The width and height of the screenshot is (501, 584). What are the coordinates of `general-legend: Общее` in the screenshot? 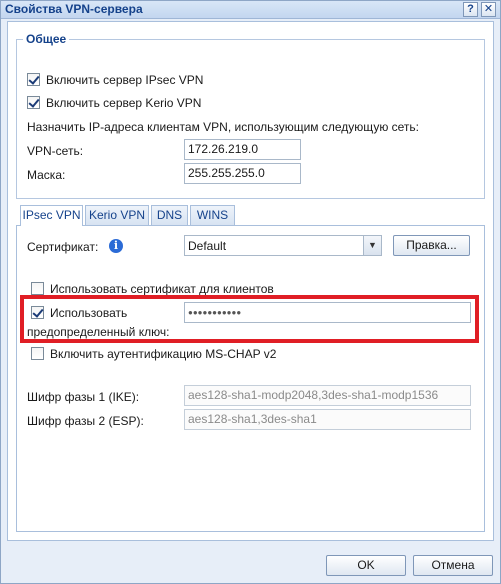 It's located at (46, 39).